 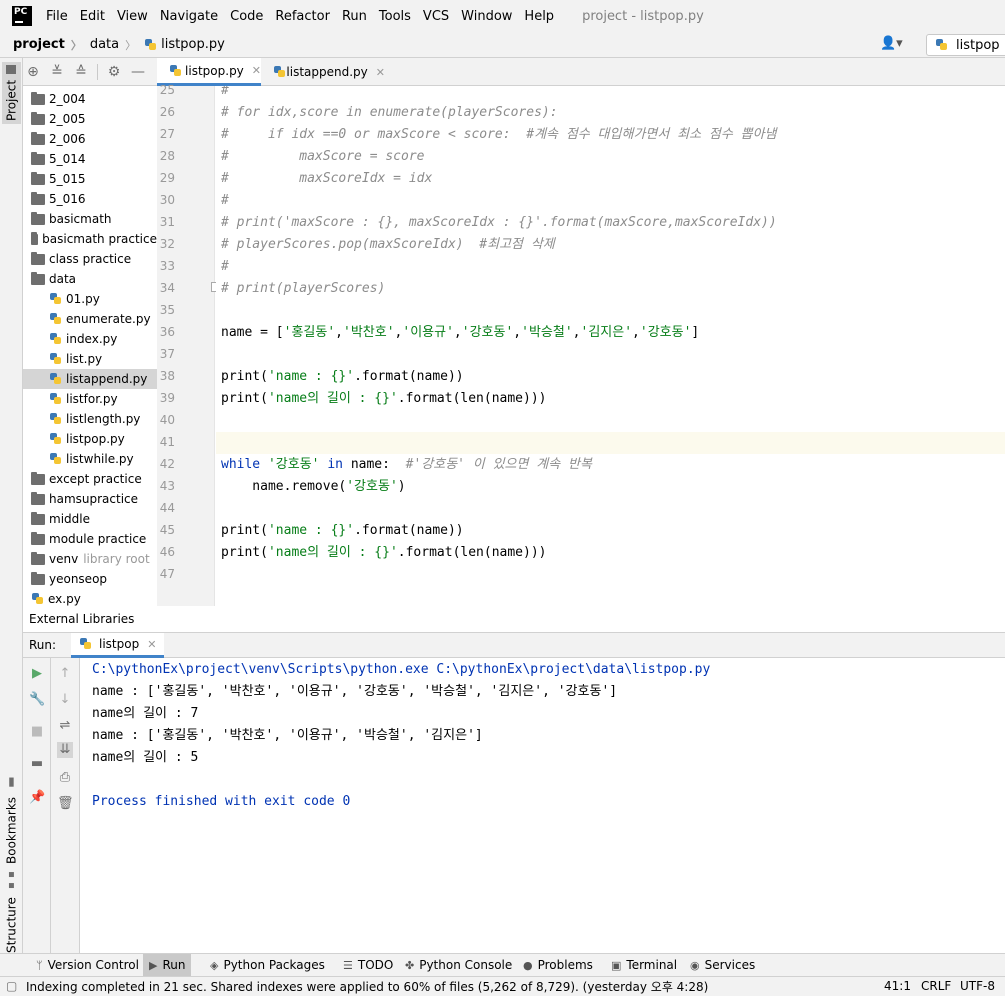 What do you see at coordinates (65, 674) in the screenshot?
I see `up-arrow-icon: ↑` at bounding box center [65, 674].